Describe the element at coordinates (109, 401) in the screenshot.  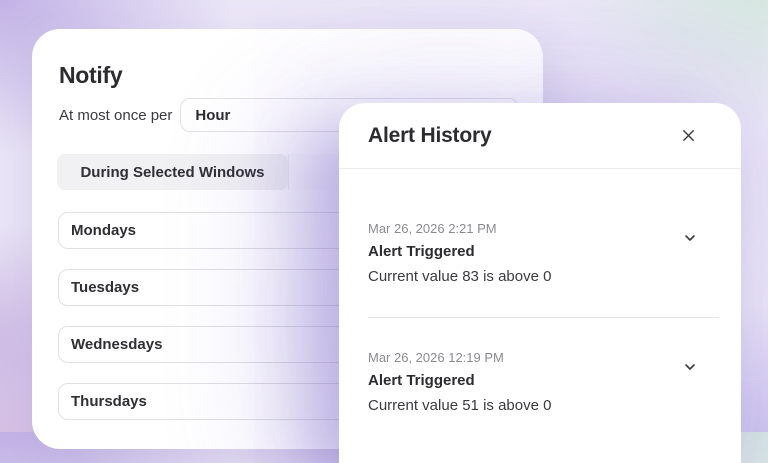
I see `day-label: Thursdays` at that location.